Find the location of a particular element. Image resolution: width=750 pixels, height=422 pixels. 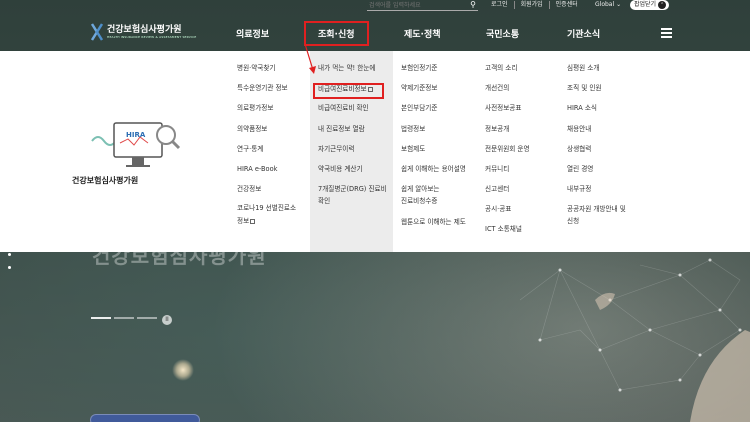

menu-item: 본인부담기준 is located at coordinates (419, 108).